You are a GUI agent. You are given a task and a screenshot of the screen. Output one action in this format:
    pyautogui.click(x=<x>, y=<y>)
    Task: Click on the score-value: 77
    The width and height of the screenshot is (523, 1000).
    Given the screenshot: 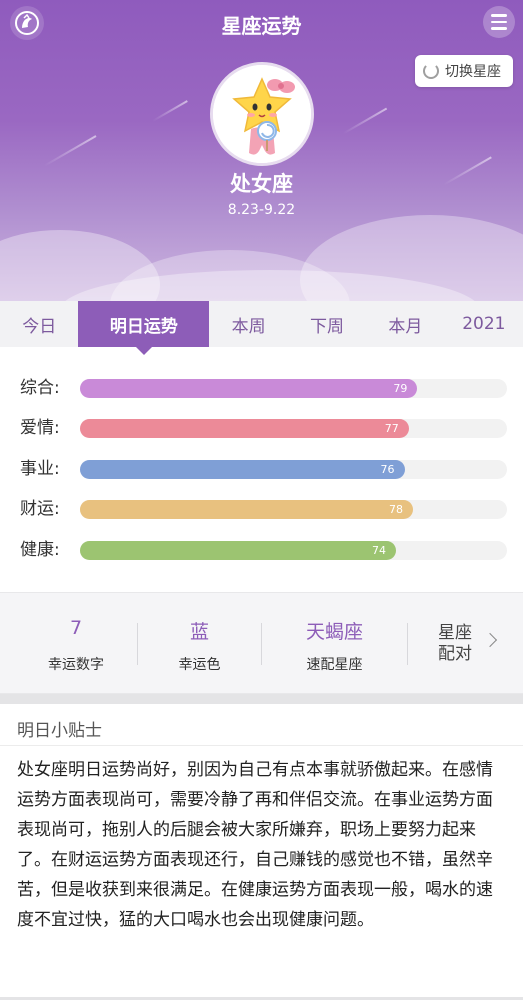 What is the action you would take?
    pyautogui.click(x=391, y=428)
    